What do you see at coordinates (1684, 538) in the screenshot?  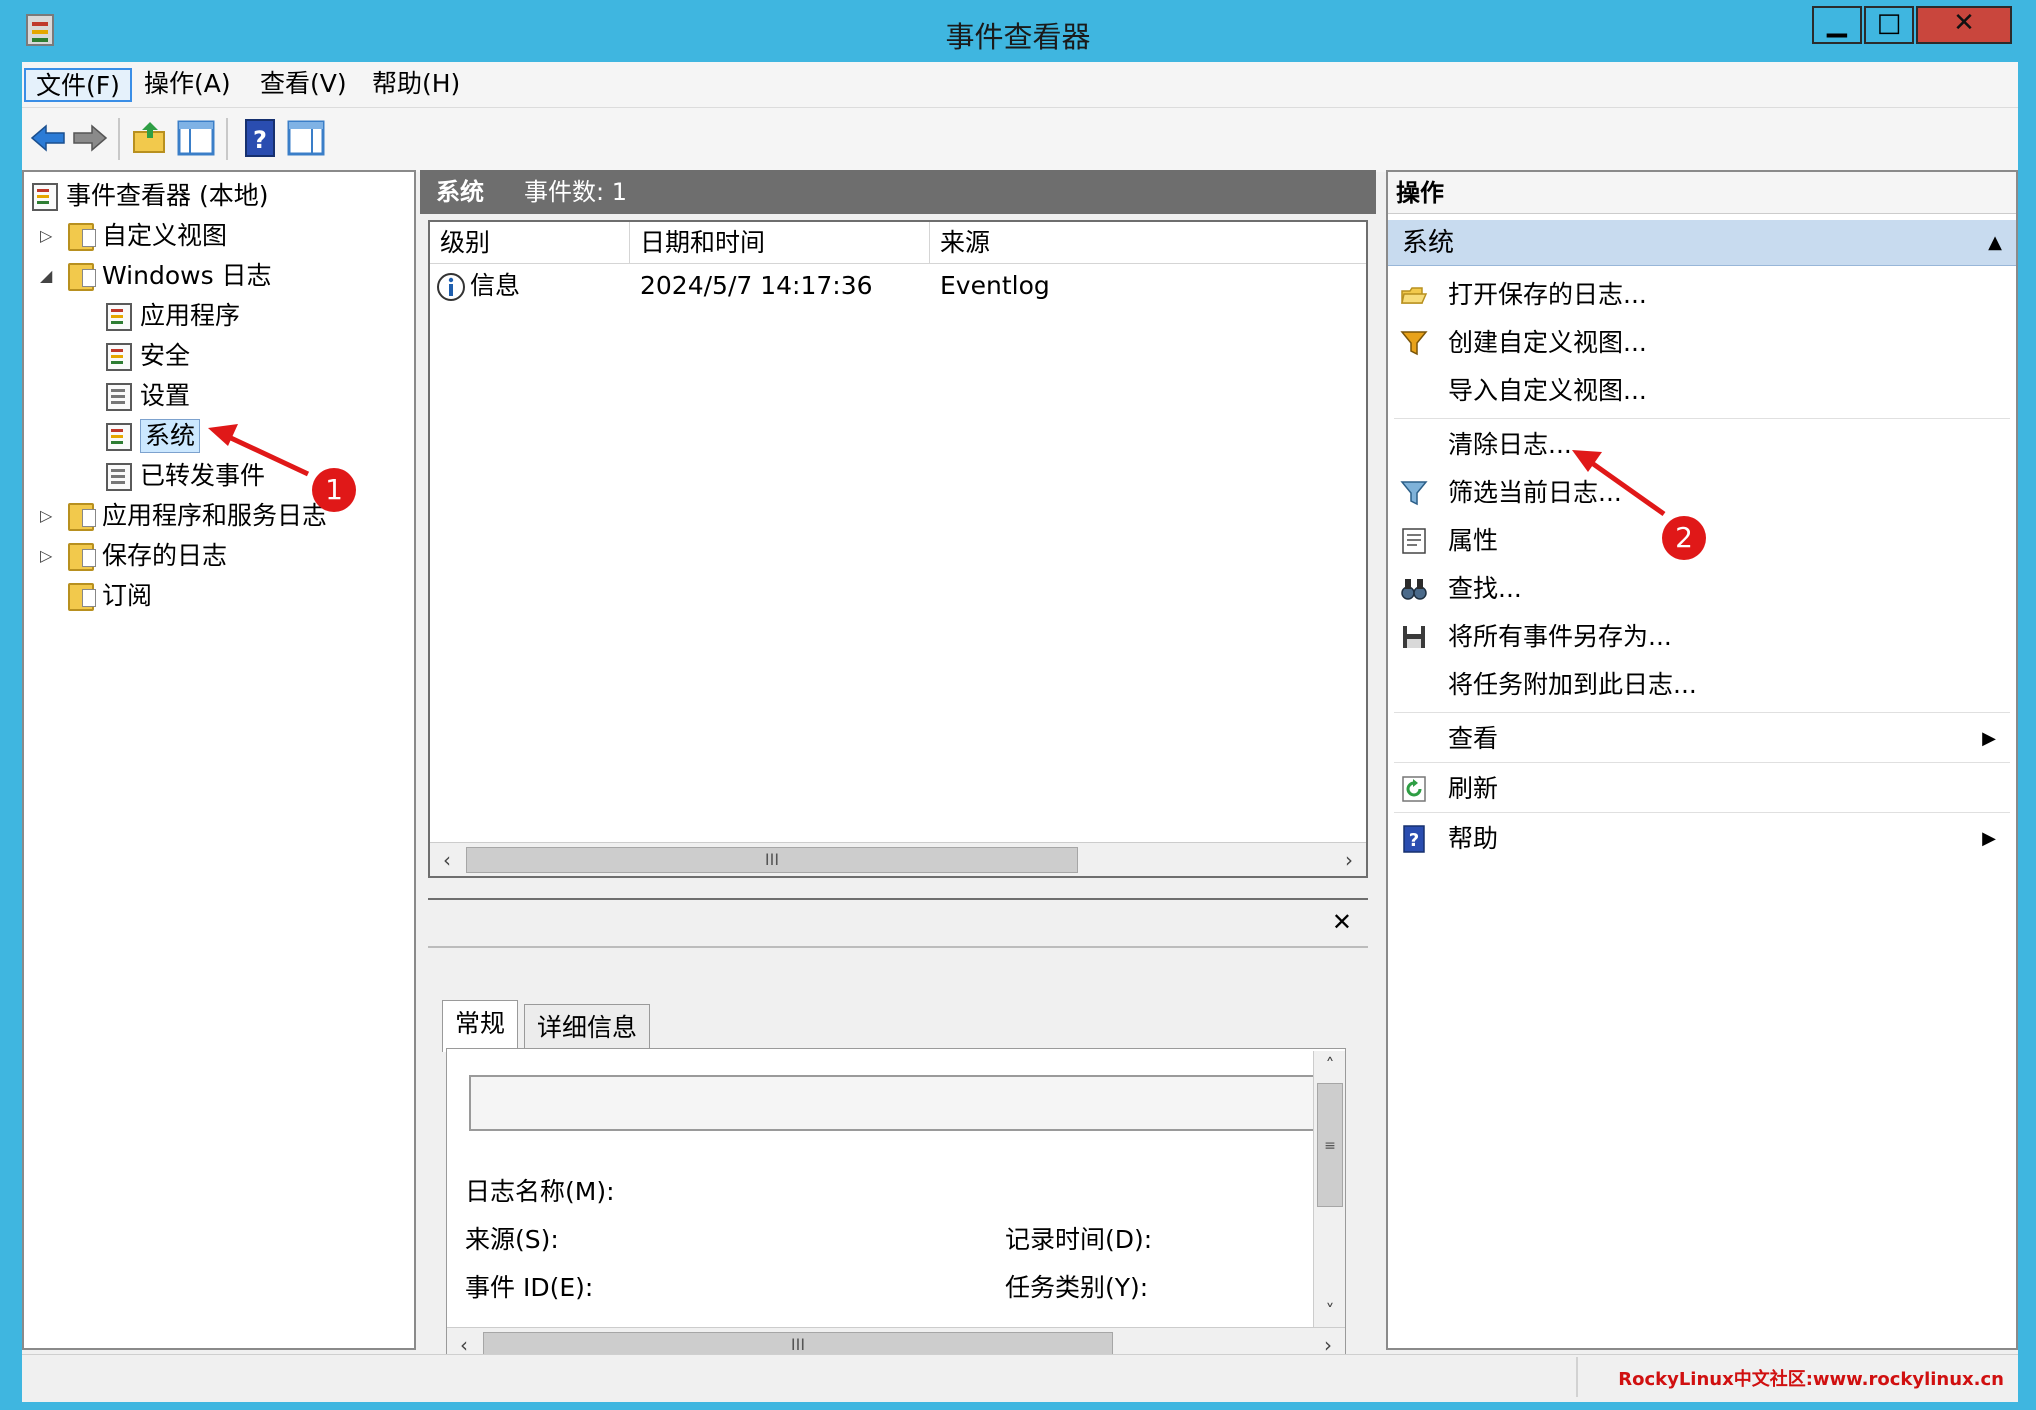 I see `annotation-badge-2: 2` at bounding box center [1684, 538].